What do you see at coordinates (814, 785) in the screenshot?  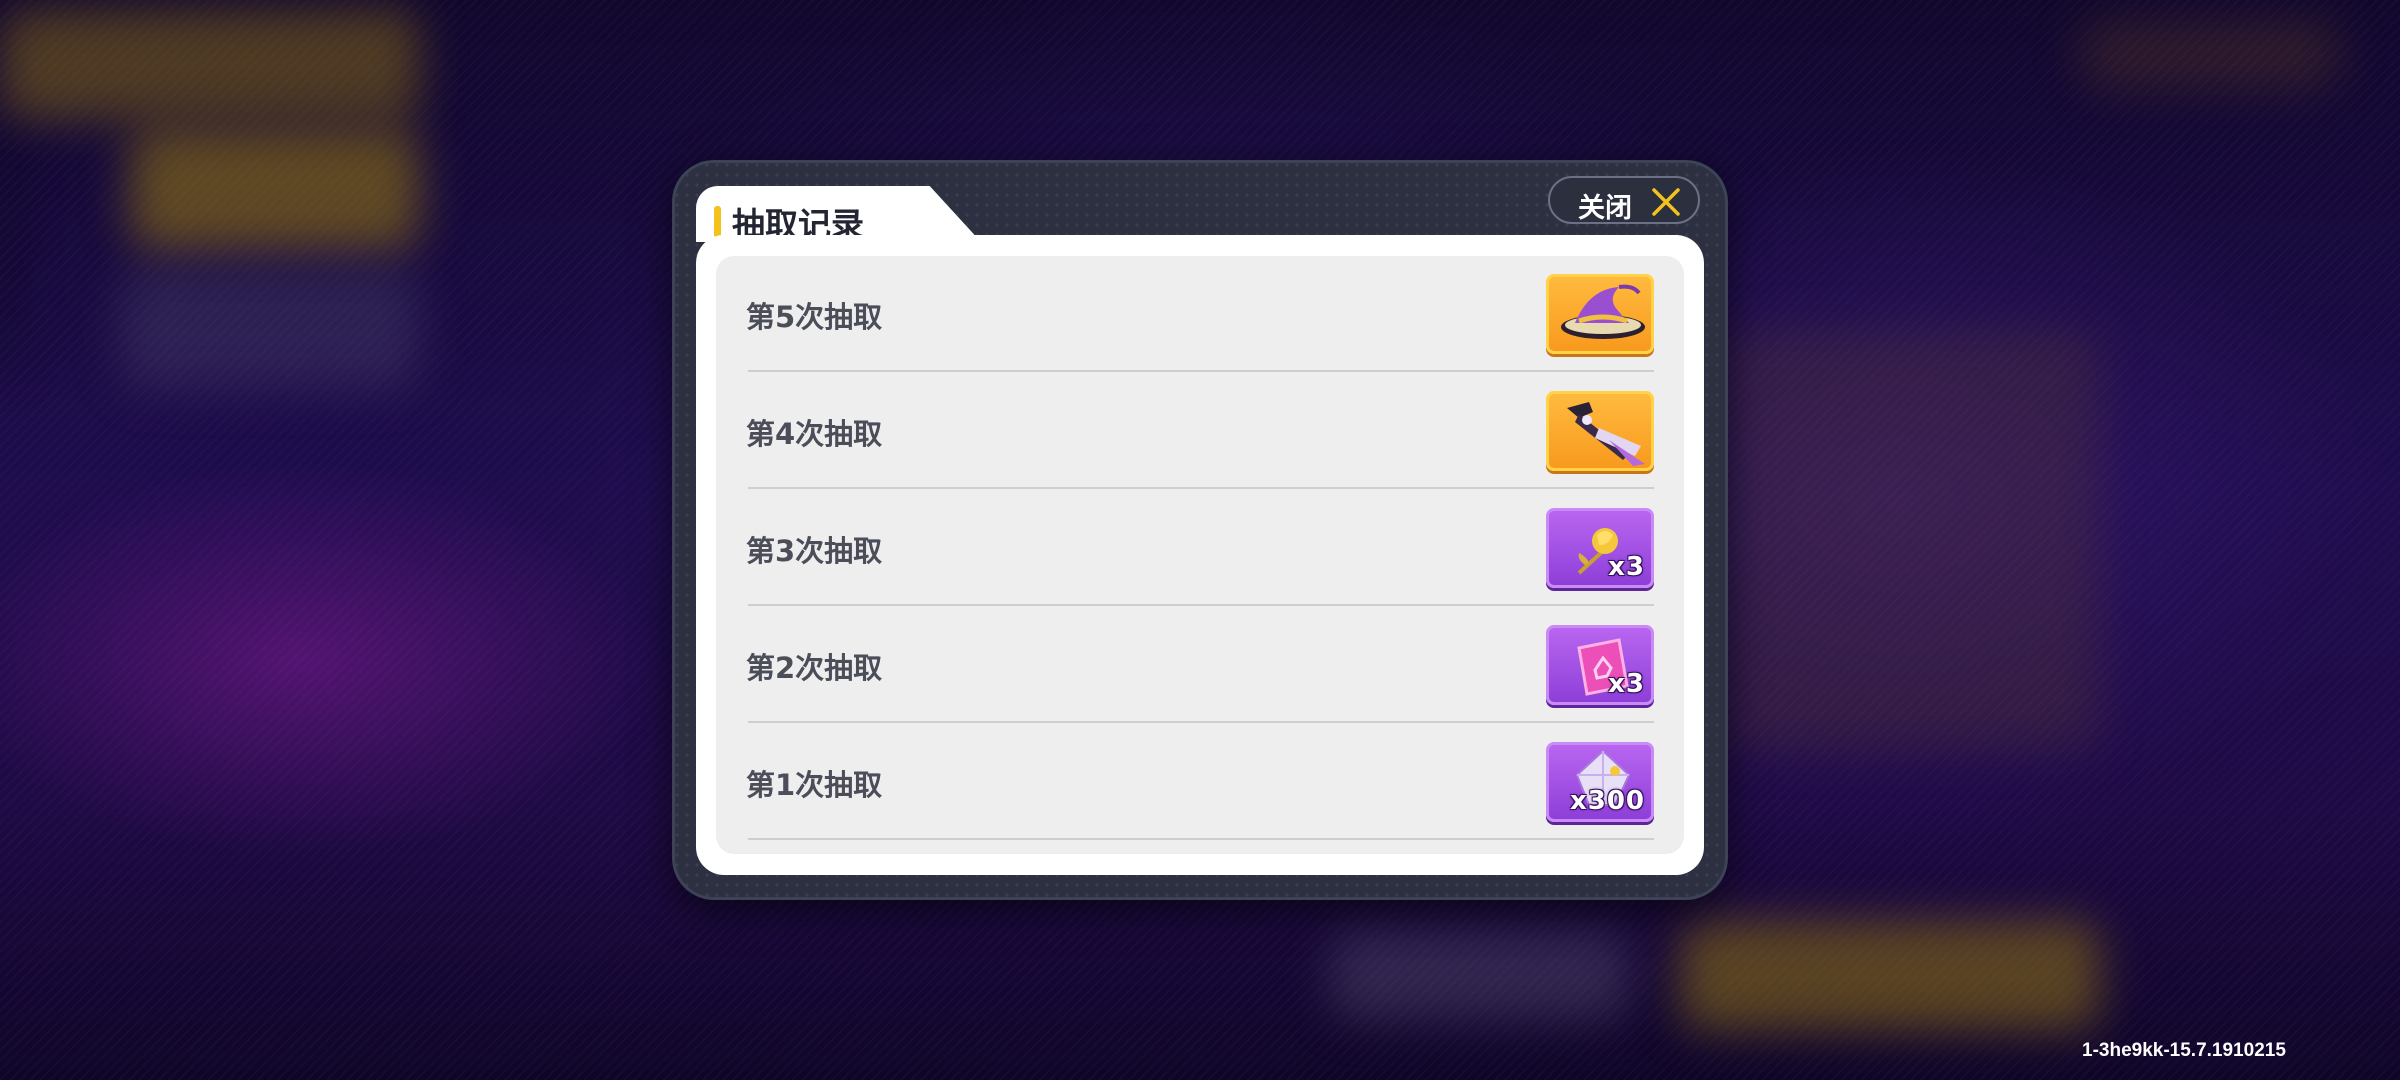 I see `record-label: 第1次抽取` at bounding box center [814, 785].